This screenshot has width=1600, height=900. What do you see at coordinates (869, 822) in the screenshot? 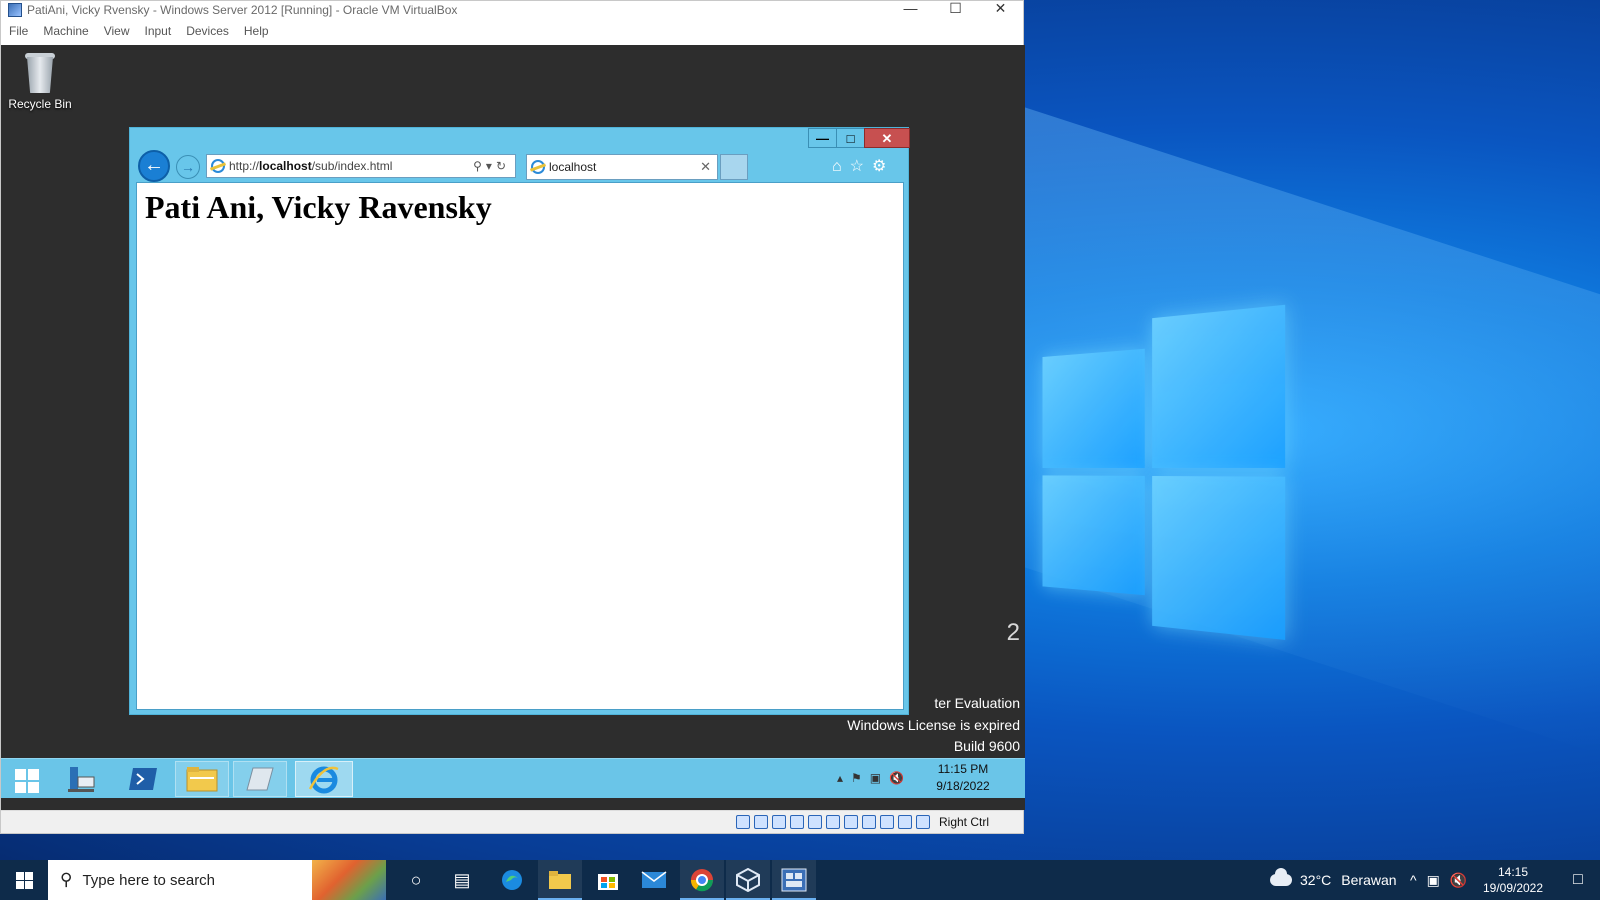
I see `recording-icon` at bounding box center [869, 822].